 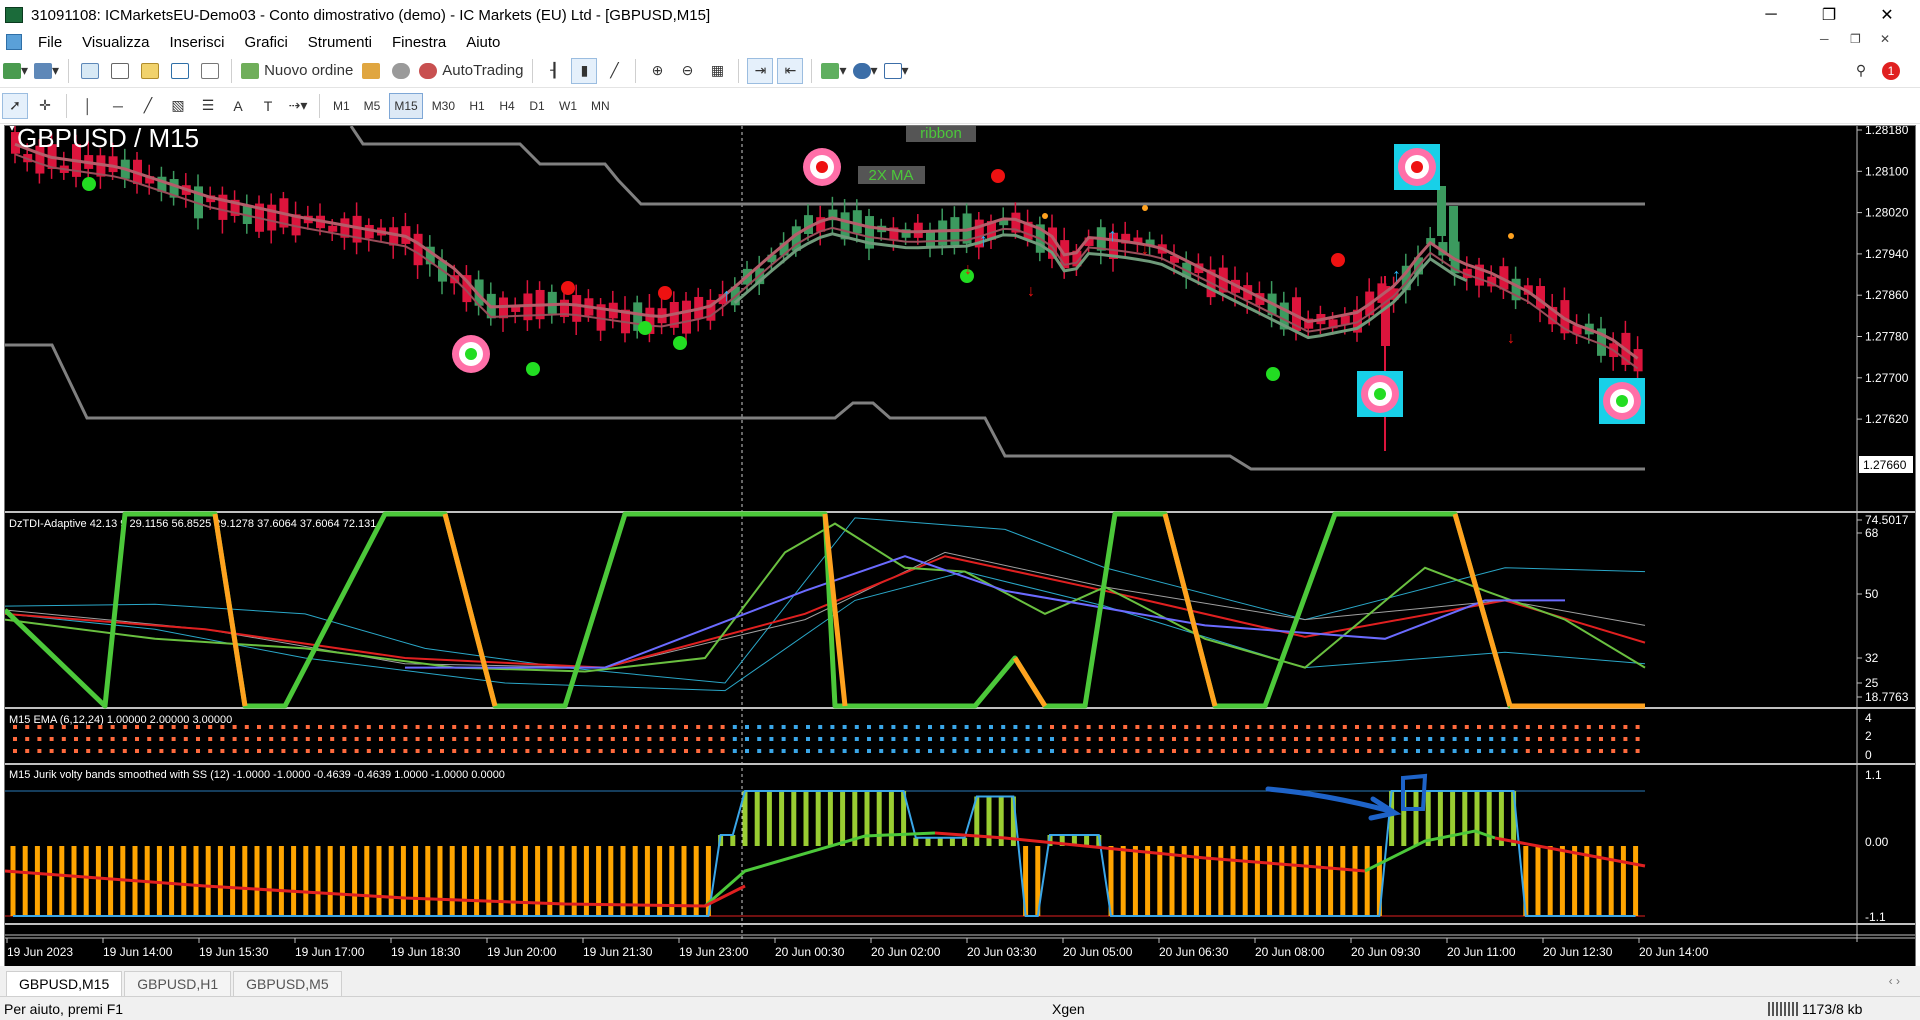 I want to click on navigator-button, so click(x=150, y=71).